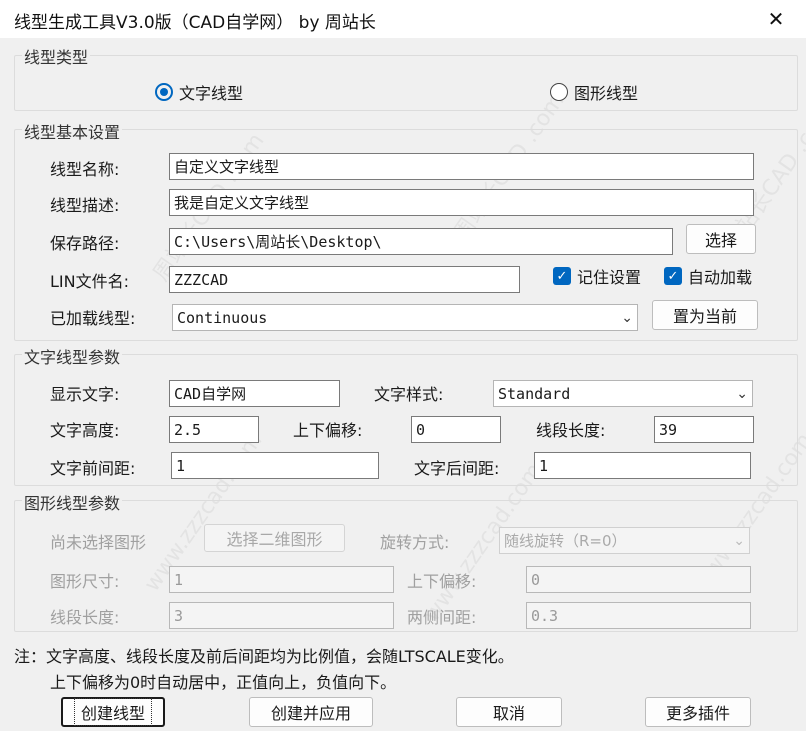  What do you see at coordinates (72, 502) in the screenshot?
I see `shape-params-group-title: 图形线型参数` at bounding box center [72, 502].